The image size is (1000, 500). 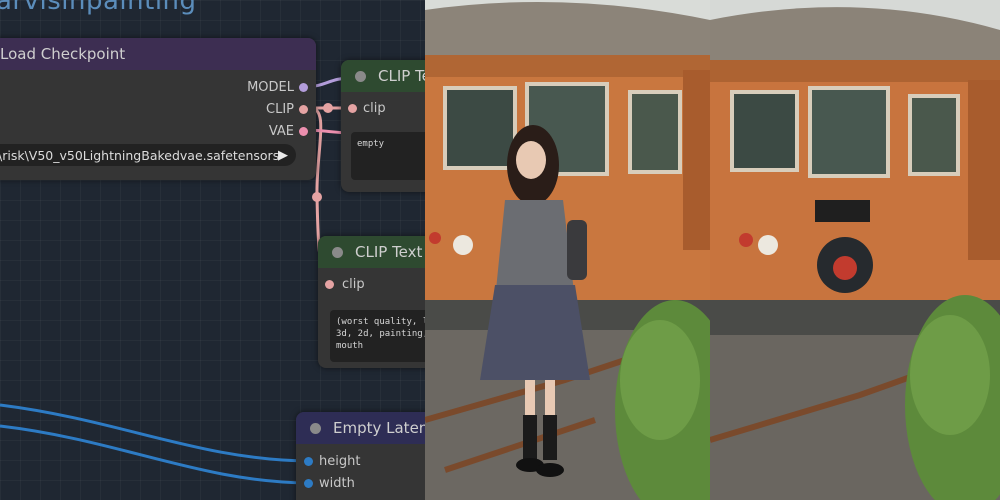 What do you see at coordinates (374, 108) in the screenshot?
I see `input-clip-label-top: clip` at bounding box center [374, 108].